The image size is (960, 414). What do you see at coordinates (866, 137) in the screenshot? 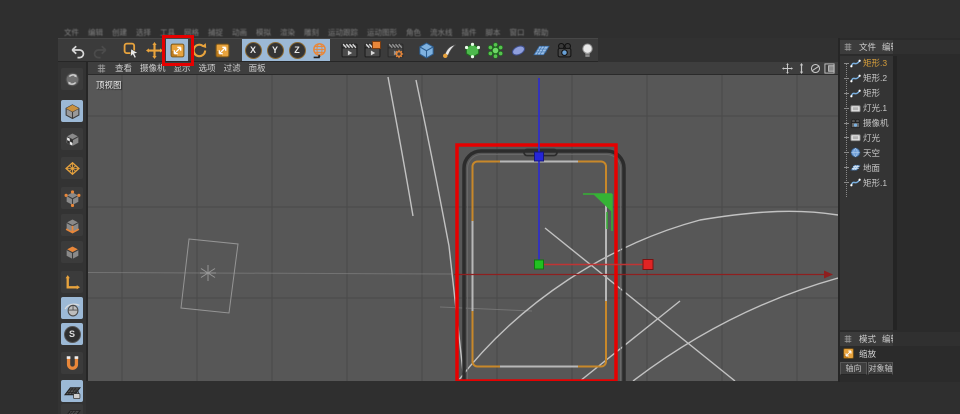
I see `object-item: 灯光` at bounding box center [866, 137].